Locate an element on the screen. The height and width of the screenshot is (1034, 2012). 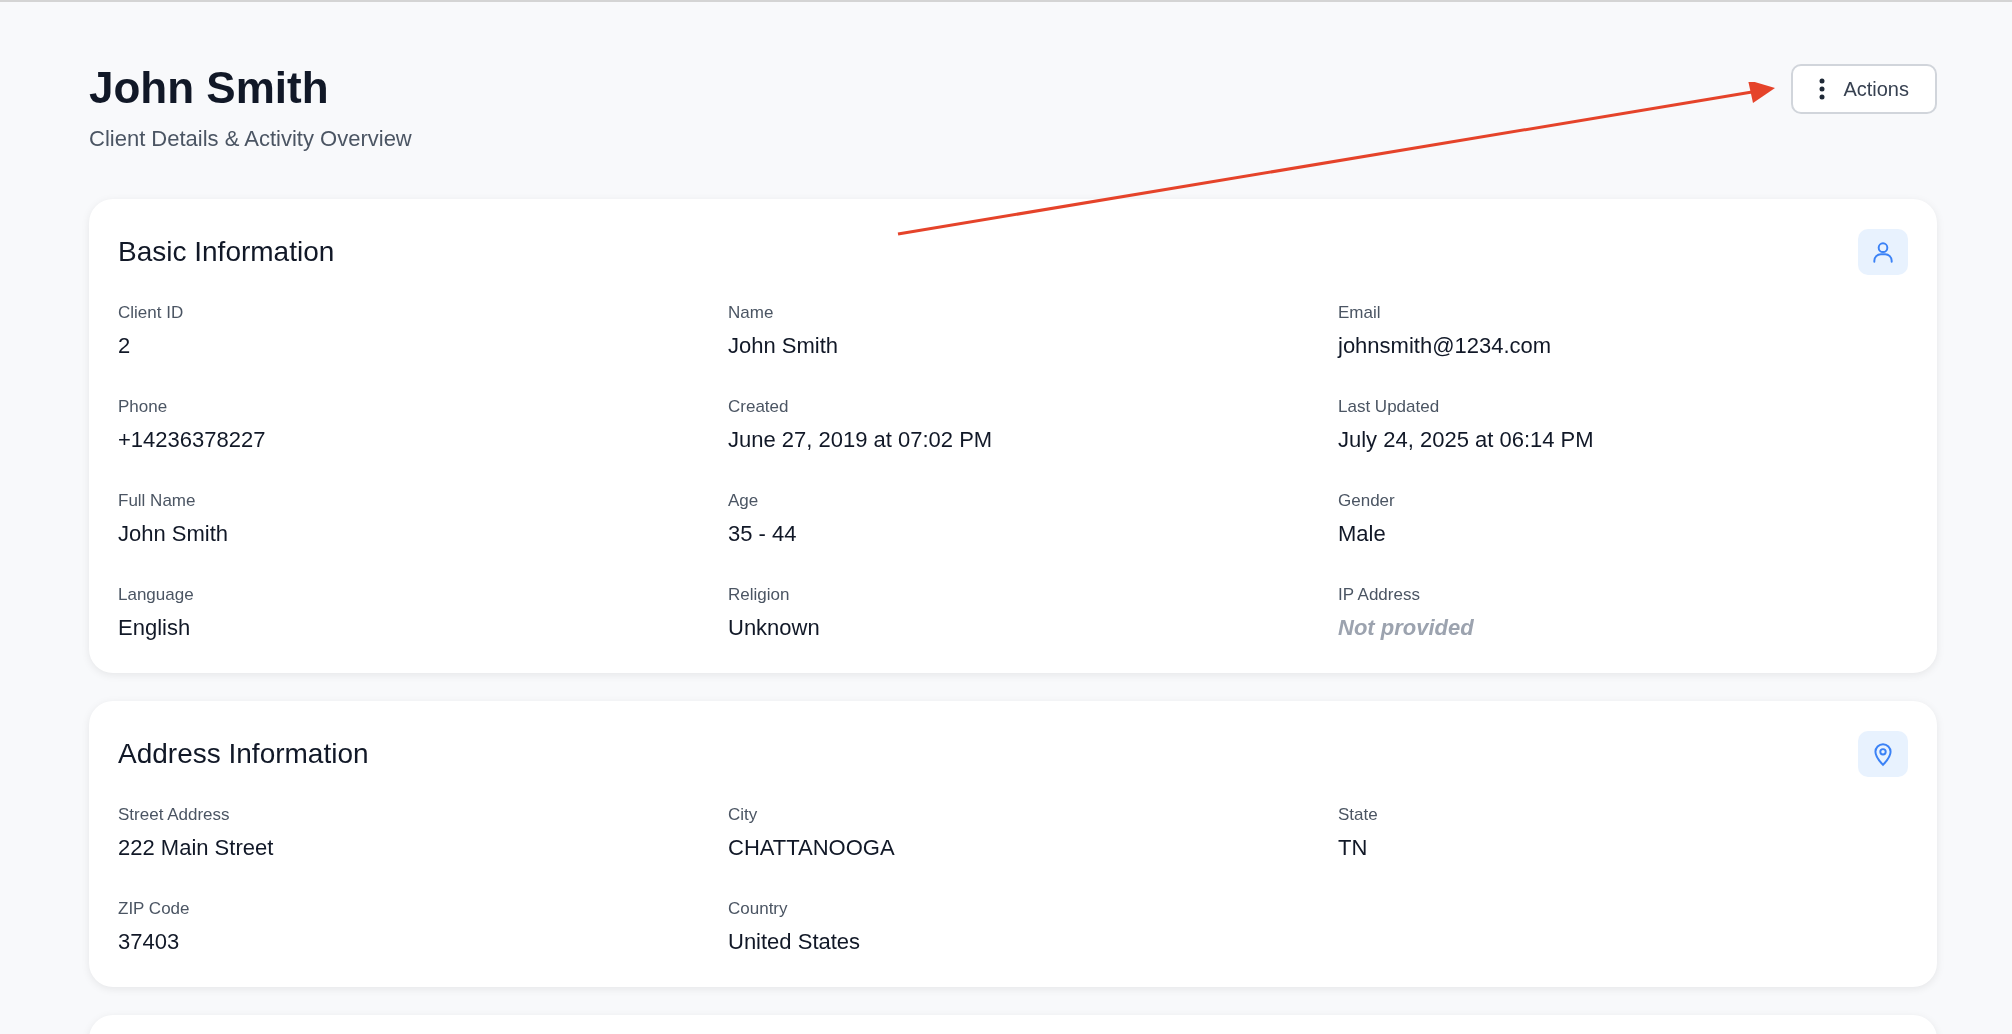
field-label: Religion is located at coordinates (759, 595).